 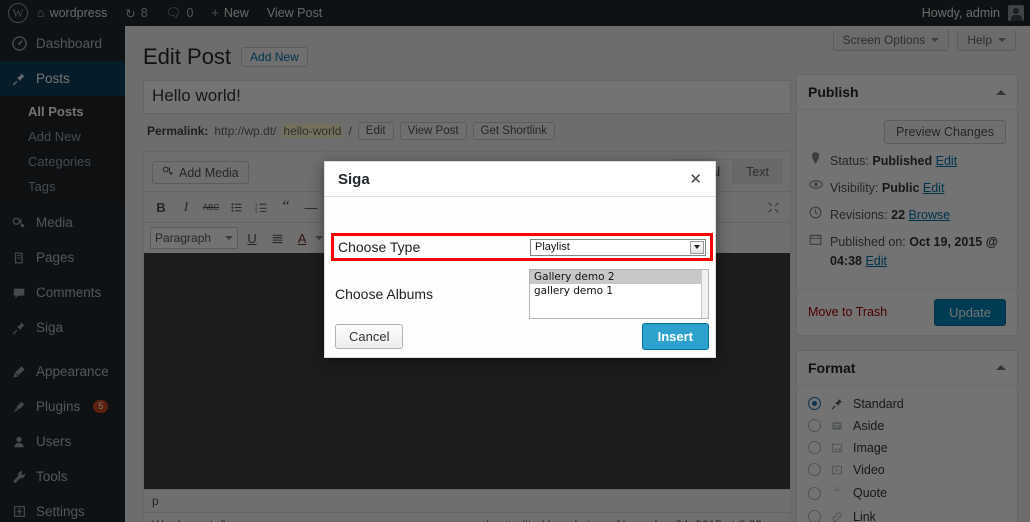 What do you see at coordinates (62, 111) in the screenshot?
I see `submenu-all-posts: All Posts` at bounding box center [62, 111].